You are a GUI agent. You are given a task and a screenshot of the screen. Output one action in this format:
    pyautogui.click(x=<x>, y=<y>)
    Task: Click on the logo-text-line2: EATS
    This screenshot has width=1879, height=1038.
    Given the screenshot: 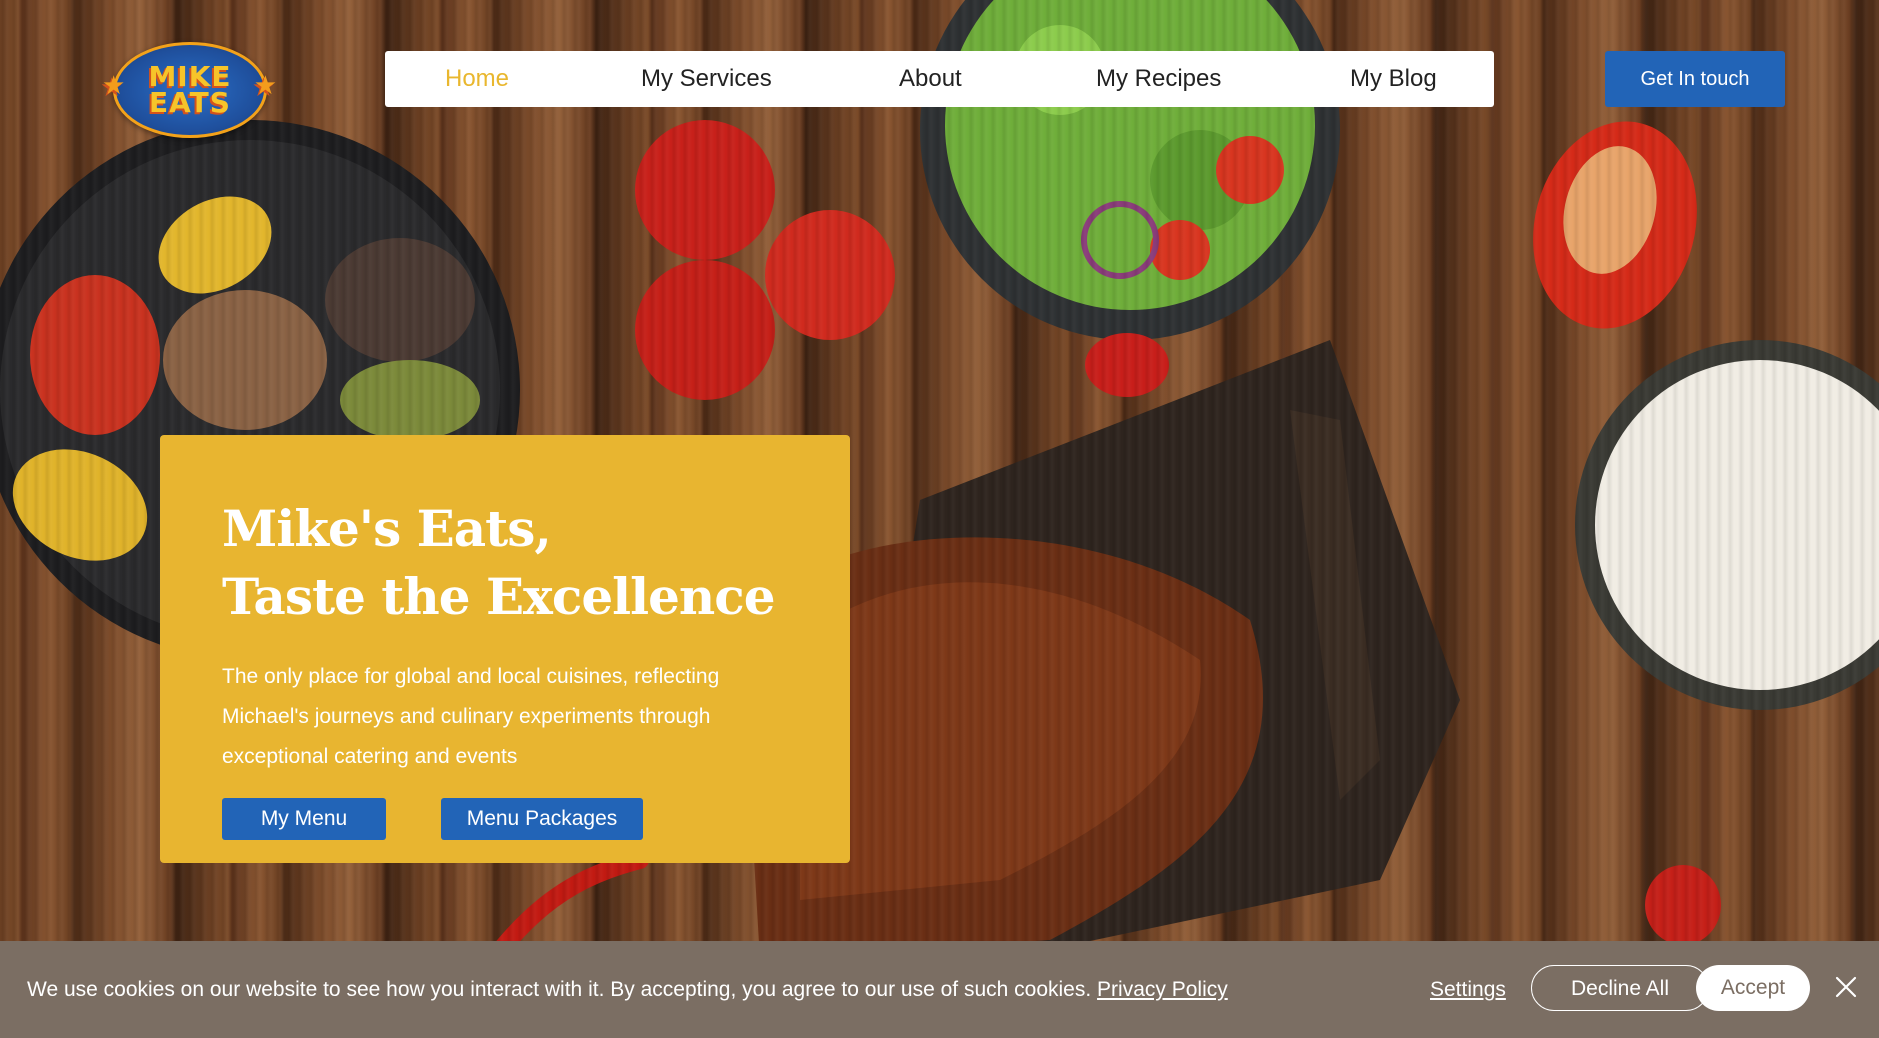 What is the action you would take?
    pyautogui.click(x=190, y=102)
    